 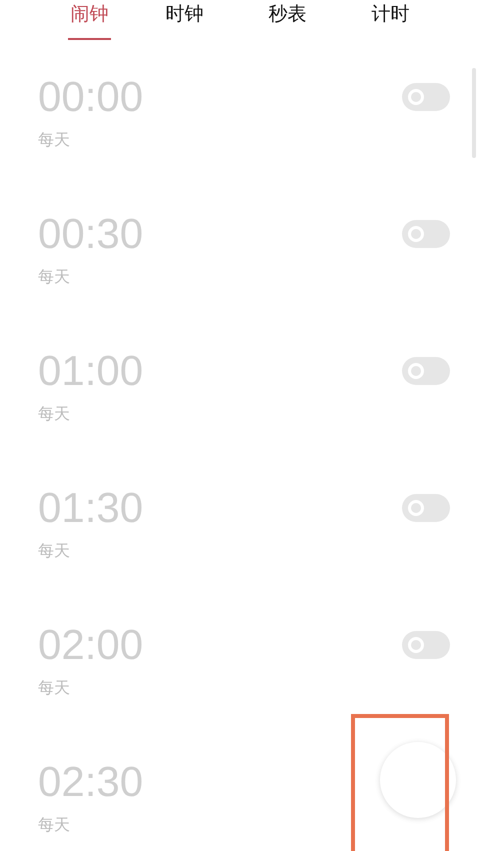 What do you see at coordinates (287, 20) in the screenshot?
I see `tab: 秒表` at bounding box center [287, 20].